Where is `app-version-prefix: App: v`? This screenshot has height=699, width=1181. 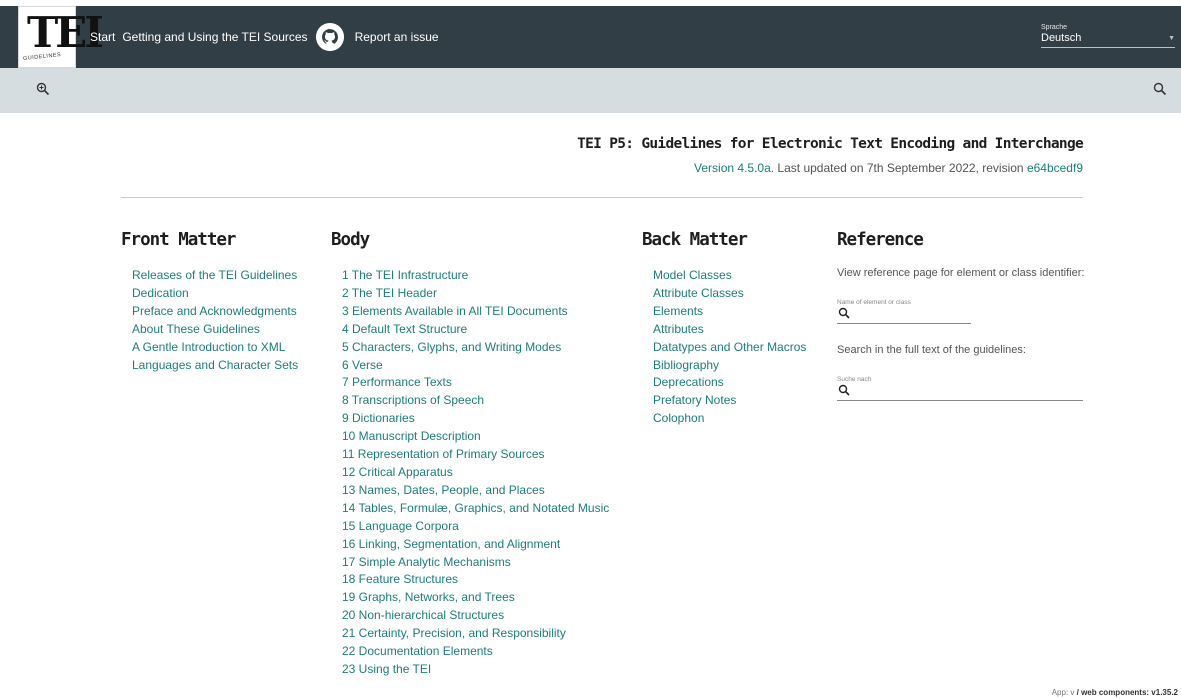
app-version-prefix: App: v is located at coordinates (1063, 692).